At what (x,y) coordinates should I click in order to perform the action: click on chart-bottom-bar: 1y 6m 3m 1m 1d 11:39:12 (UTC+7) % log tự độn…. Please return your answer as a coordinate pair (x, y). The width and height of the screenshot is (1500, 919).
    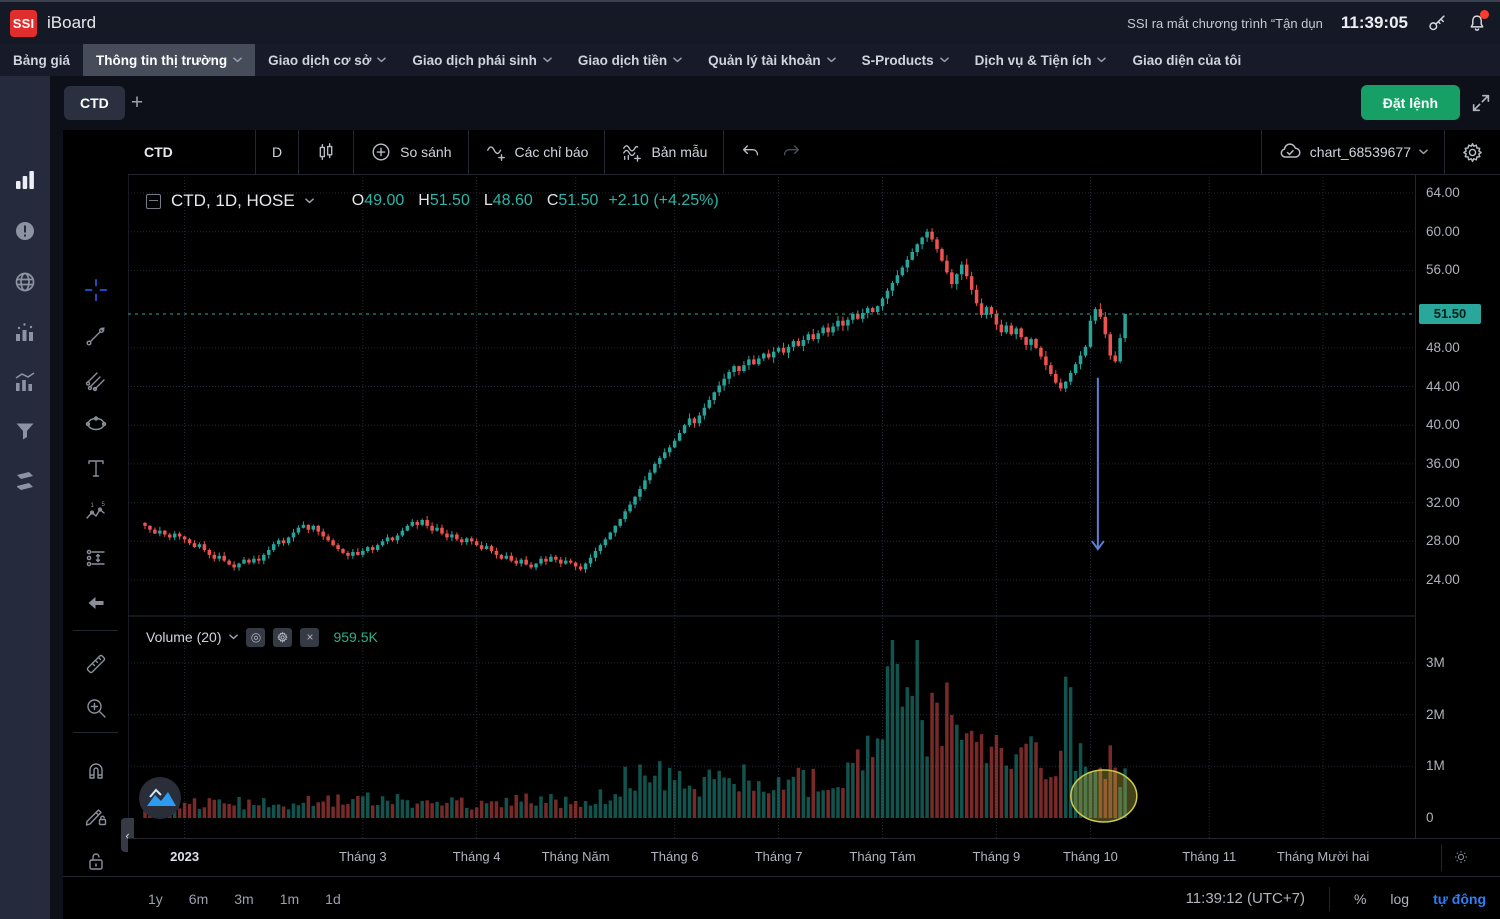
    Looking at the image, I should click on (781, 897).